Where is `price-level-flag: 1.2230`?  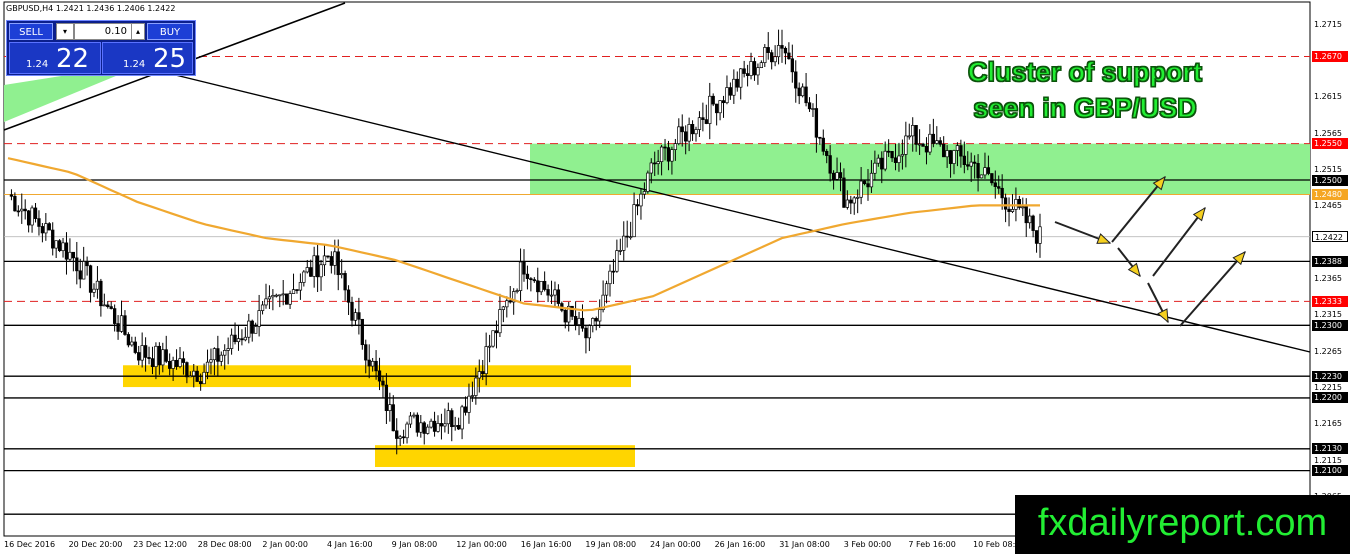
price-level-flag: 1.2230 is located at coordinates (1330, 376).